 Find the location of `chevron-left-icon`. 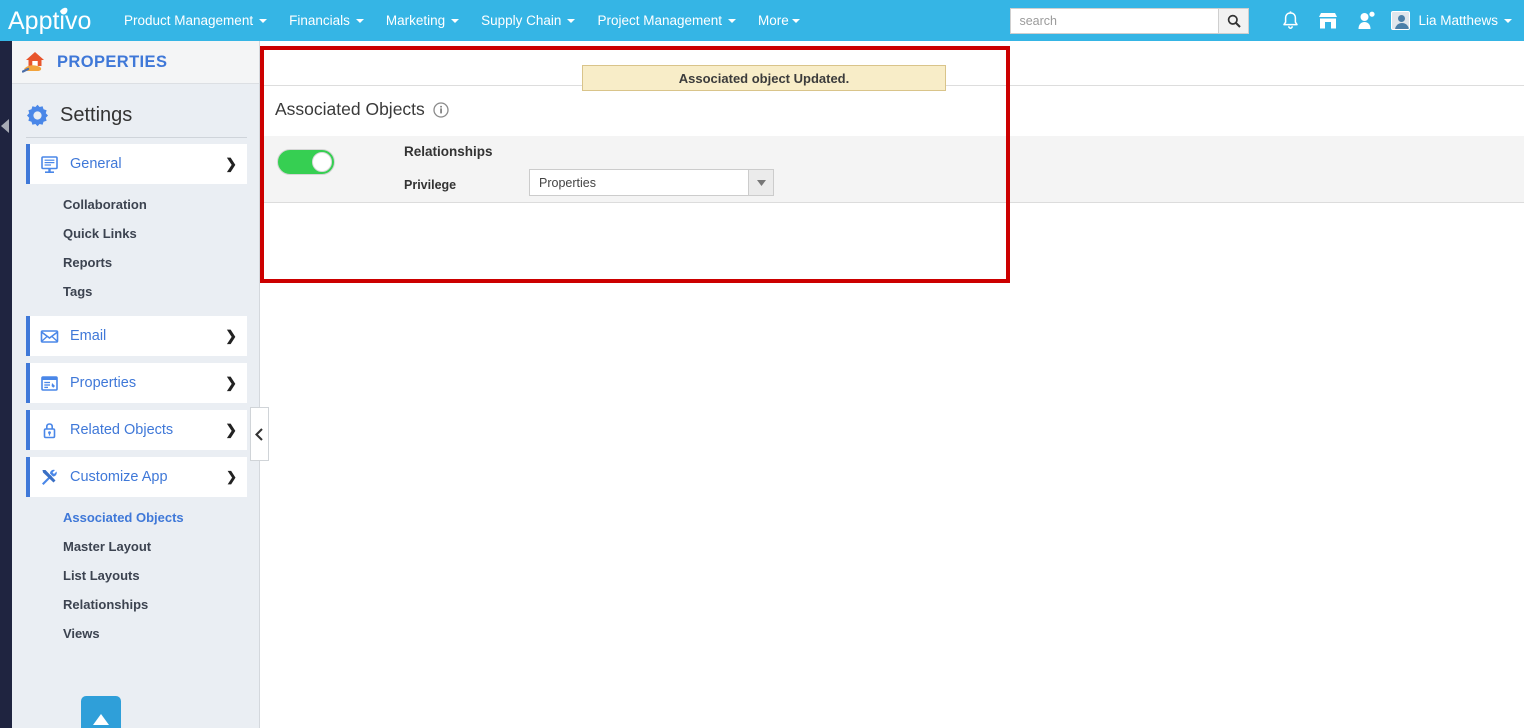

chevron-left-icon is located at coordinates (259, 434).